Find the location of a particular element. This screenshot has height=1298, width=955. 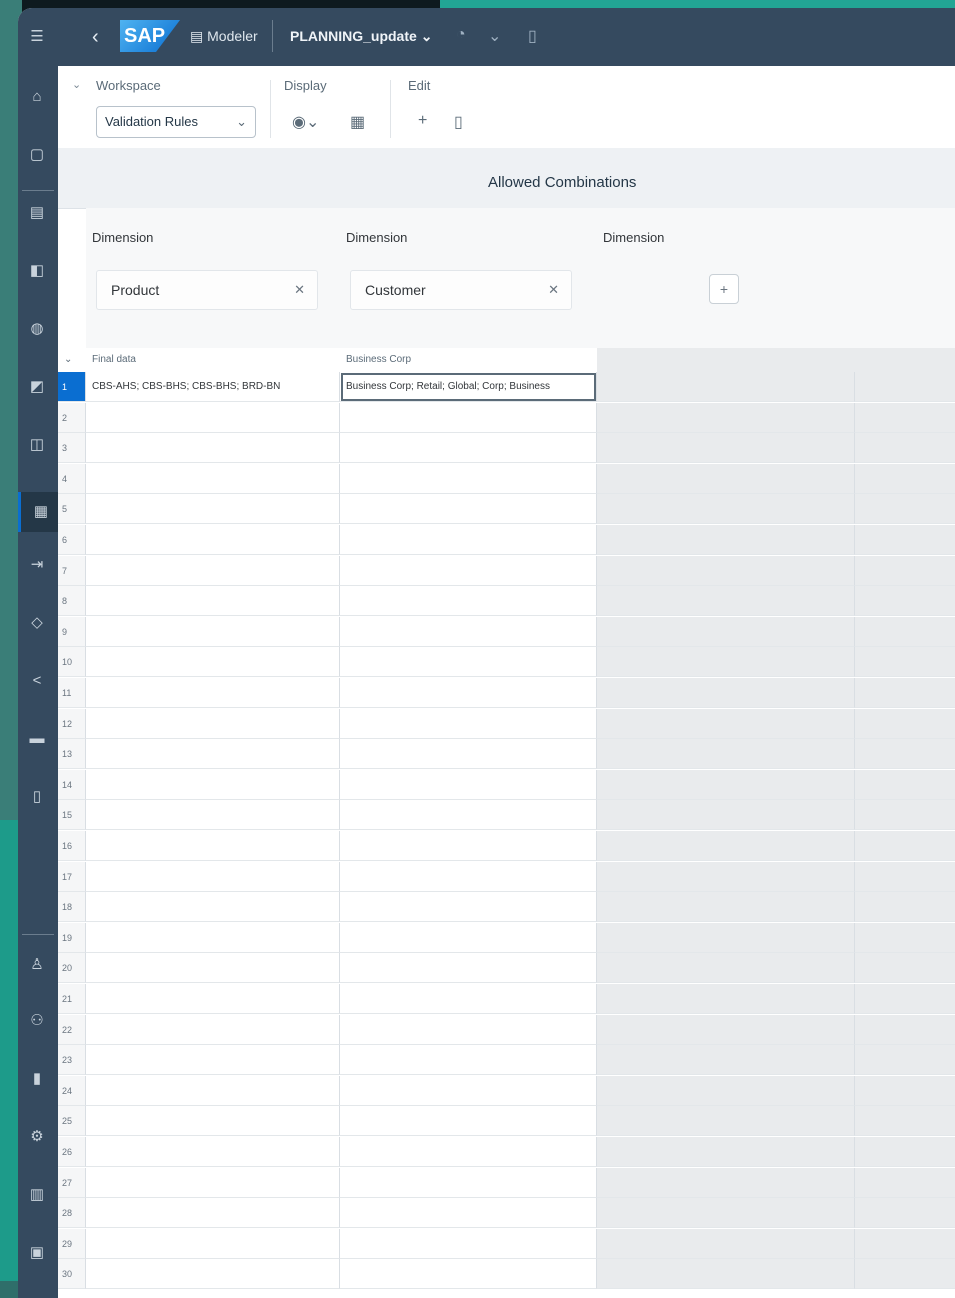

row-number: 25 is located at coordinates (72, 1121).